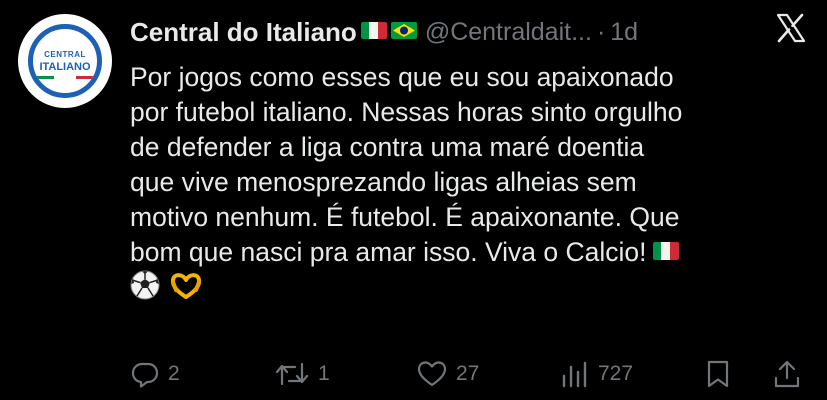 Image resolution: width=827 pixels, height=400 pixels. I want to click on avatar-stripe-red, so click(86, 77).